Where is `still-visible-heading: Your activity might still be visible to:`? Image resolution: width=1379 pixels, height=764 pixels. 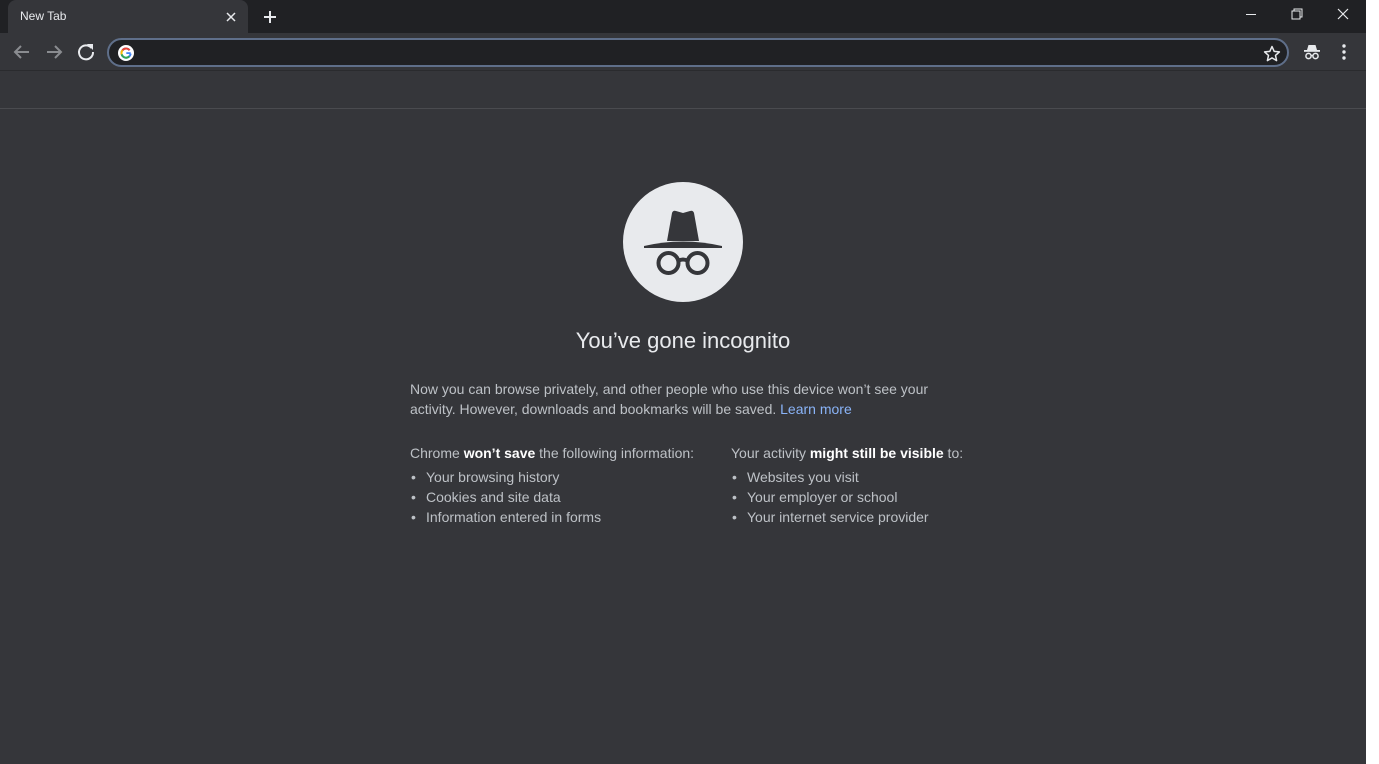 still-visible-heading: Your activity might still be visible to: is located at coordinates (847, 453).